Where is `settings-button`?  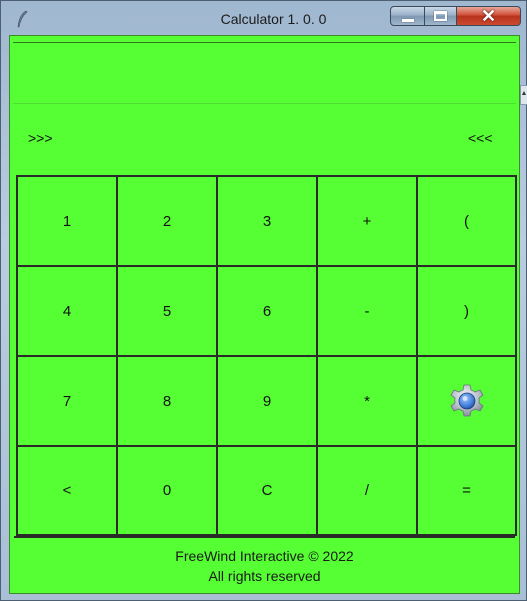 settings-button is located at coordinates (466, 401).